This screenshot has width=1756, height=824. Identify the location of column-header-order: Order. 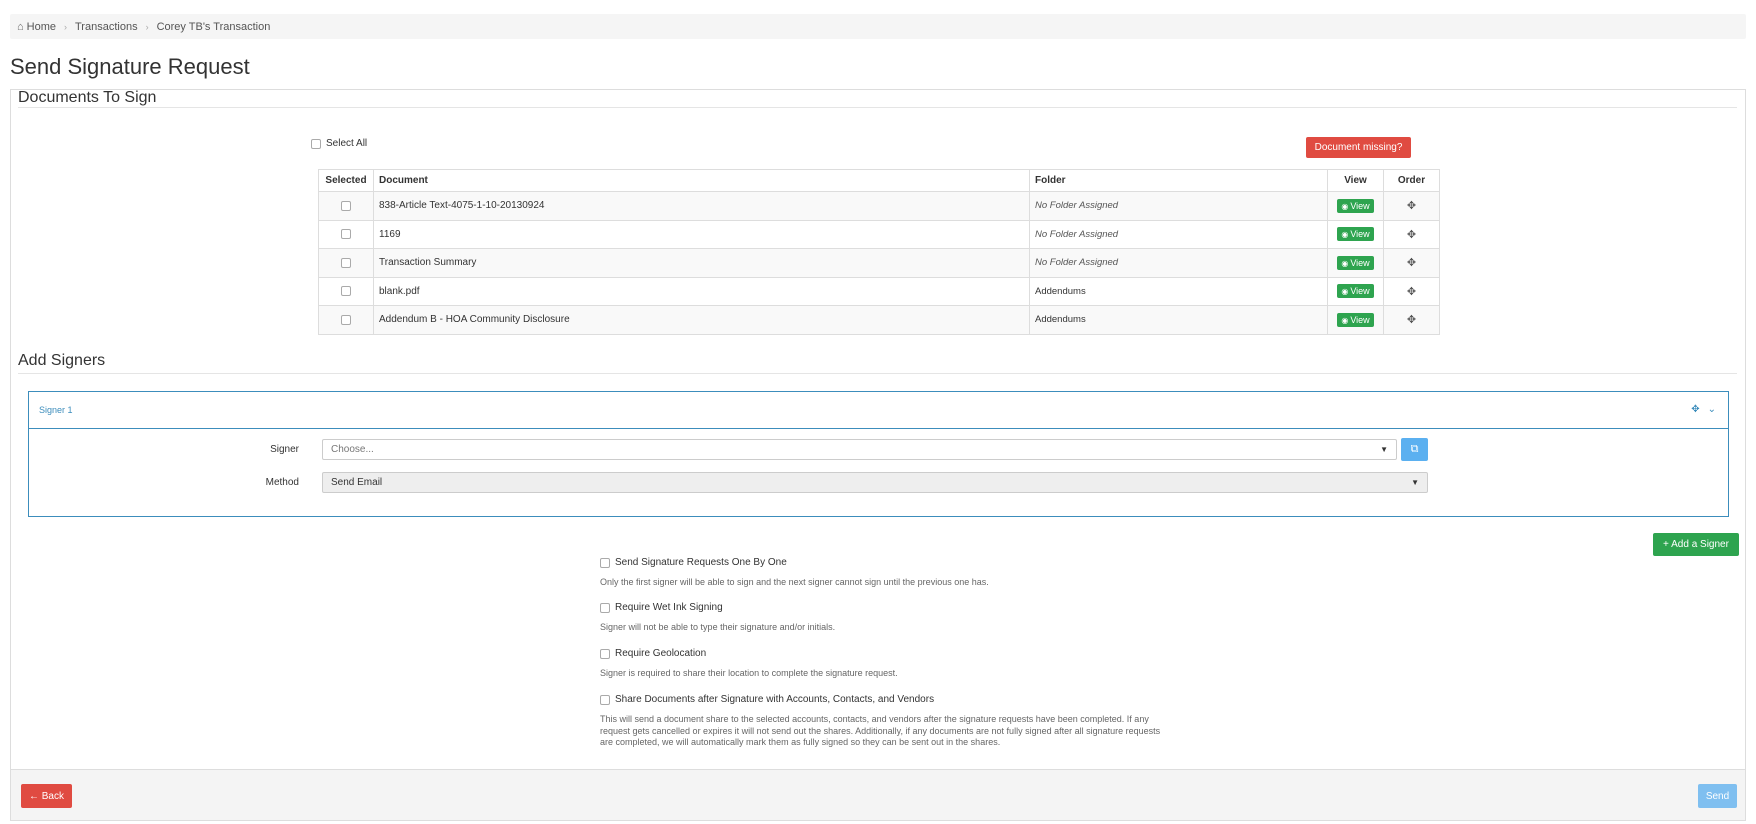
(1411, 180).